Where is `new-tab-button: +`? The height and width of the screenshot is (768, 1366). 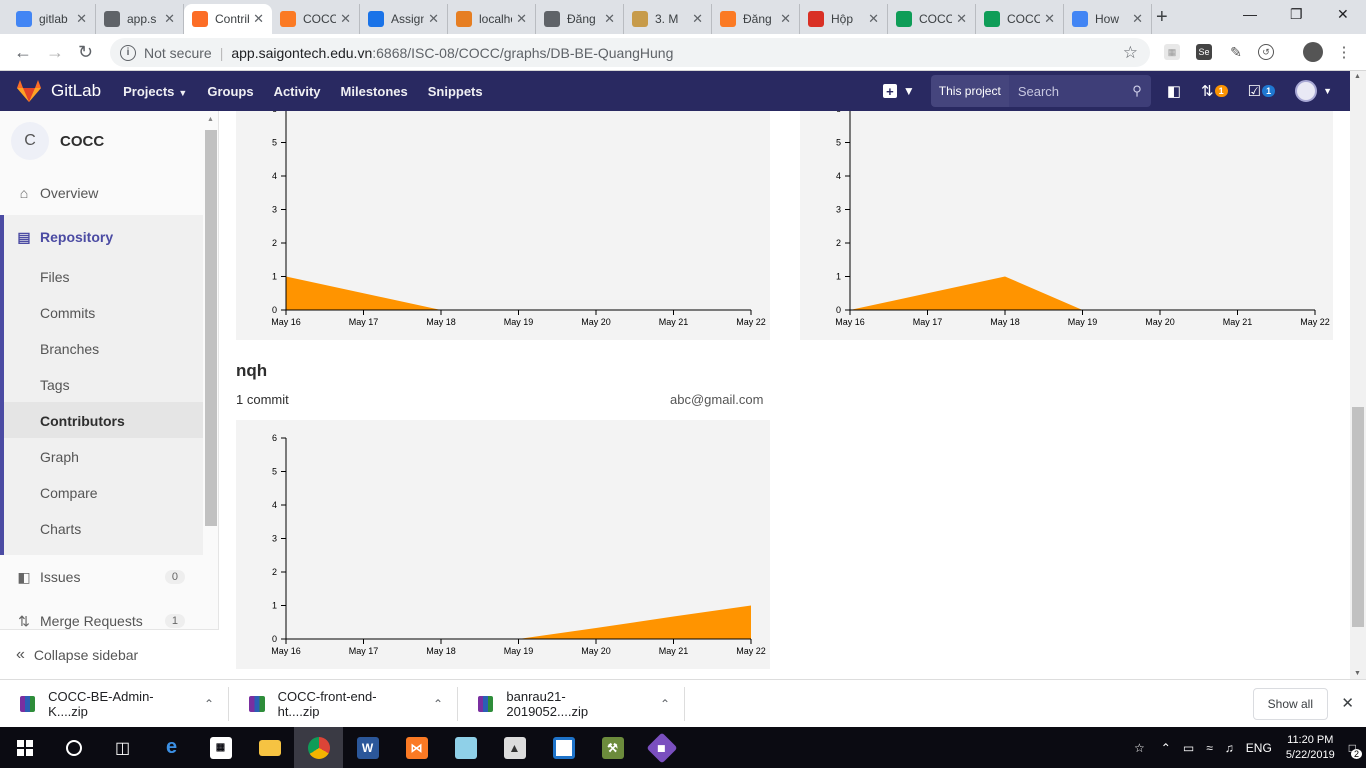
new-tab-button: + is located at coordinates (1162, 17).